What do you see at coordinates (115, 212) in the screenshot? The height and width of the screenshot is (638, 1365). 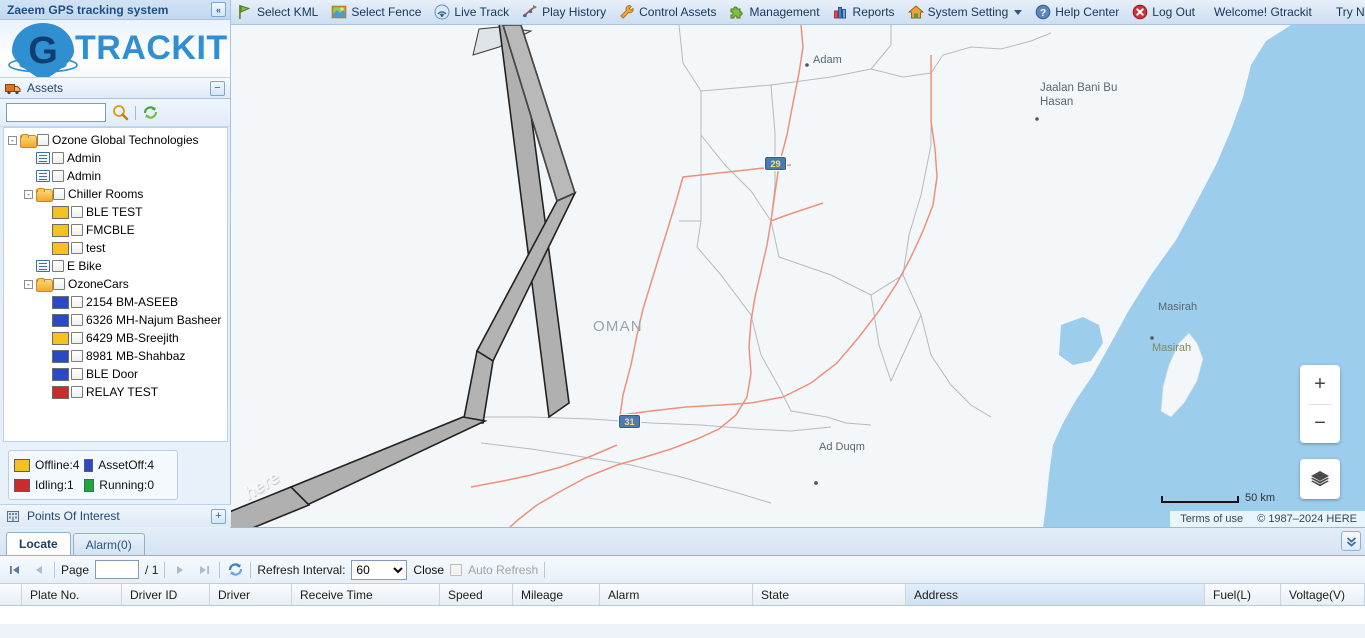 I see `tree-node: BLE TEST` at bounding box center [115, 212].